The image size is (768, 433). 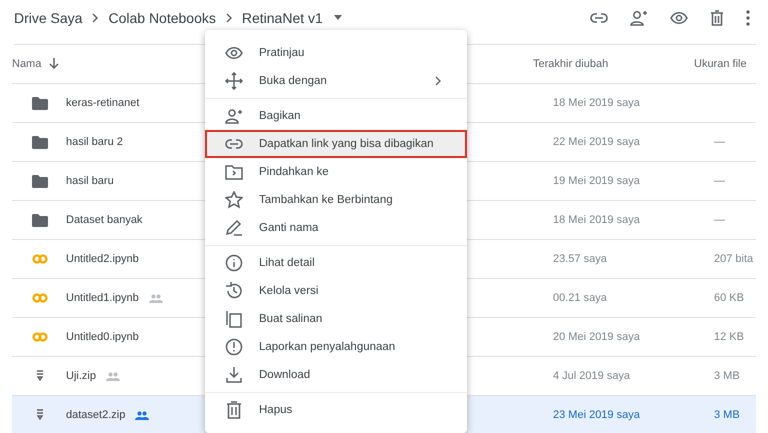 I want to click on file-name: Uji.zip, so click(x=81, y=376).